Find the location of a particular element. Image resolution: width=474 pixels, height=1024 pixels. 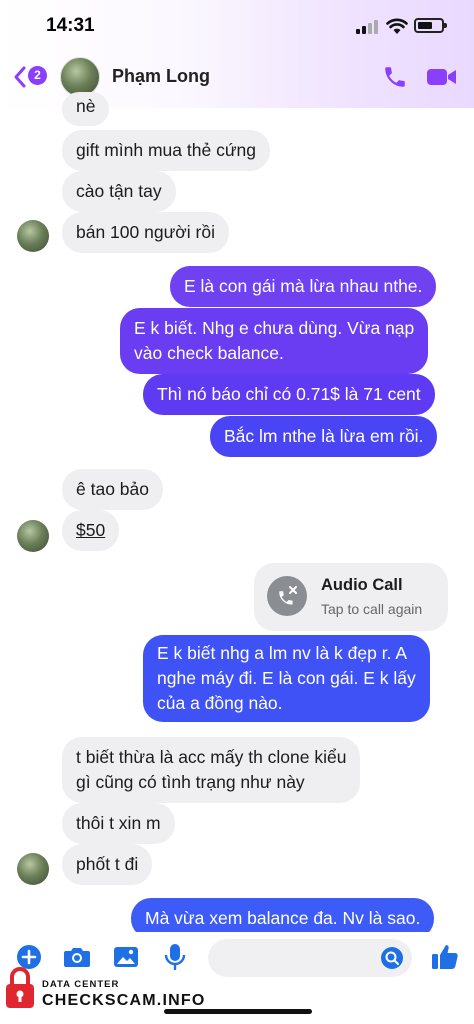

message-text: E là con gái mà lừa nhau nthe. is located at coordinates (303, 286).